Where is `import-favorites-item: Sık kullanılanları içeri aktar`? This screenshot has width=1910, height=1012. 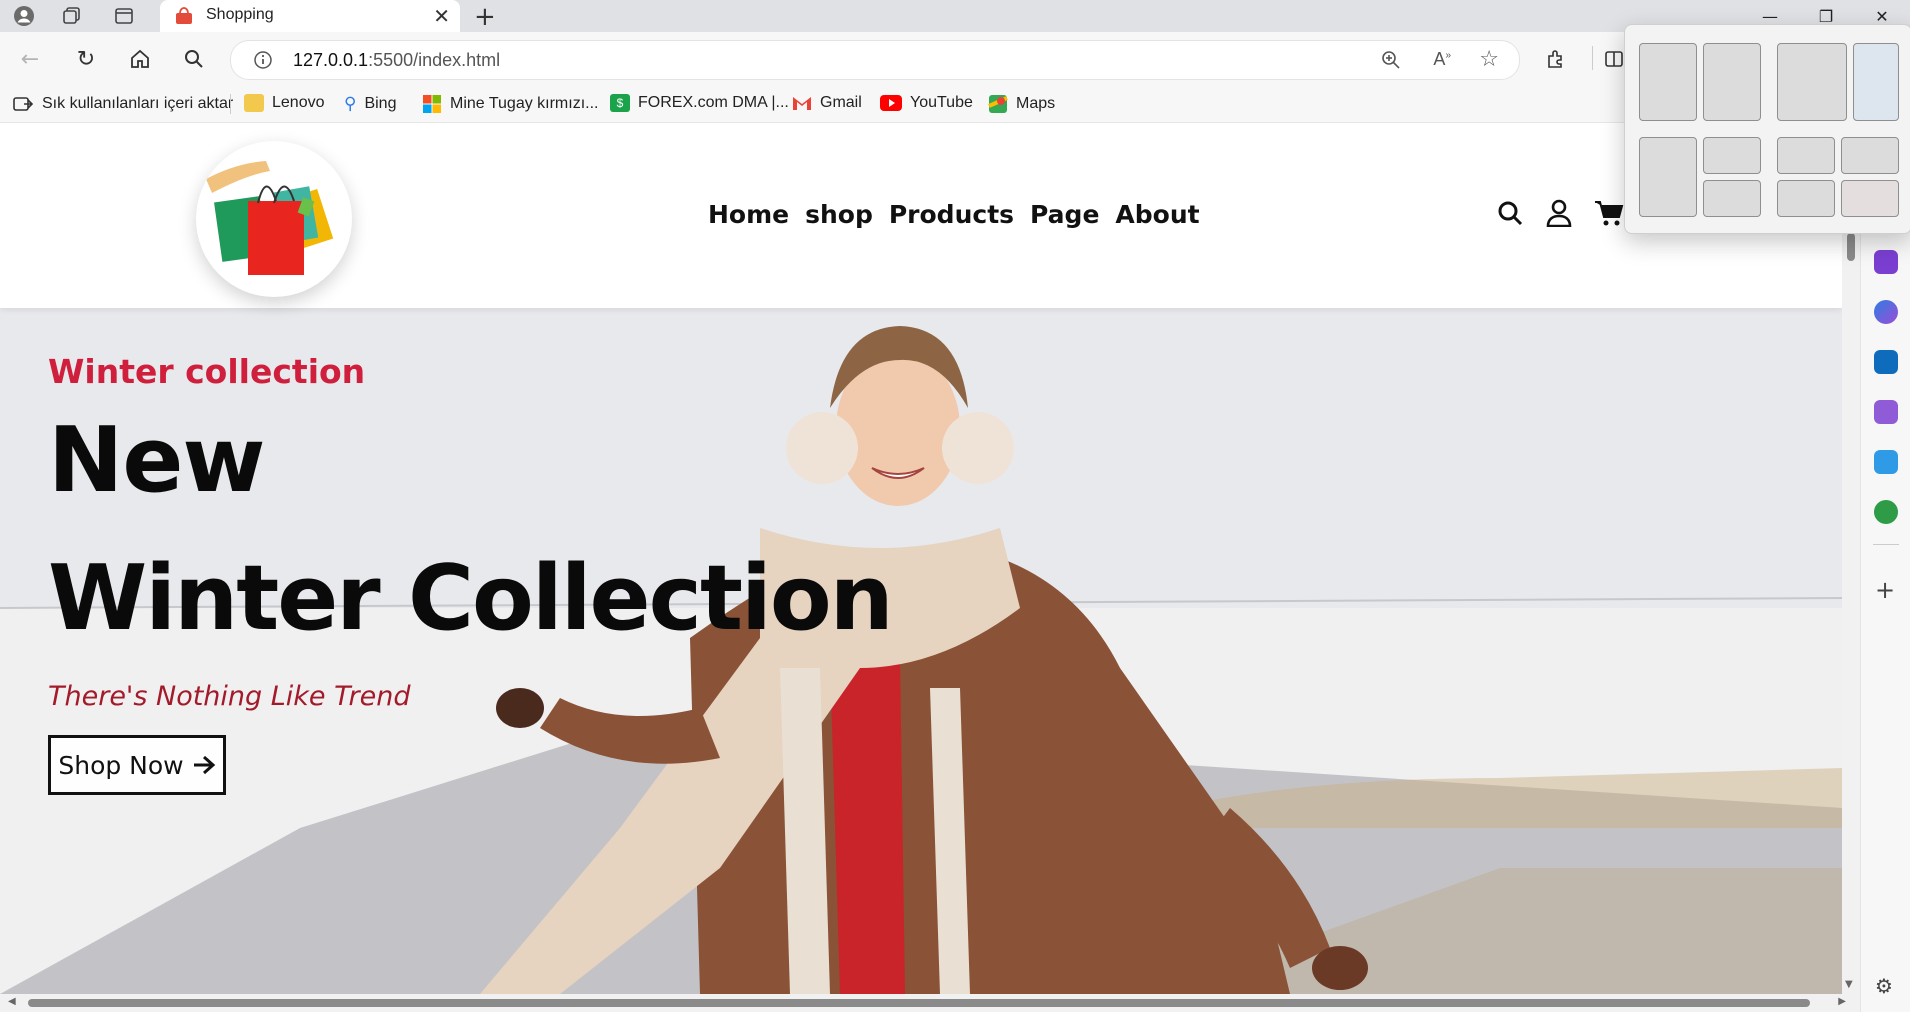 import-favorites-item: Sık kullanılanları içeri aktar is located at coordinates (122, 104).